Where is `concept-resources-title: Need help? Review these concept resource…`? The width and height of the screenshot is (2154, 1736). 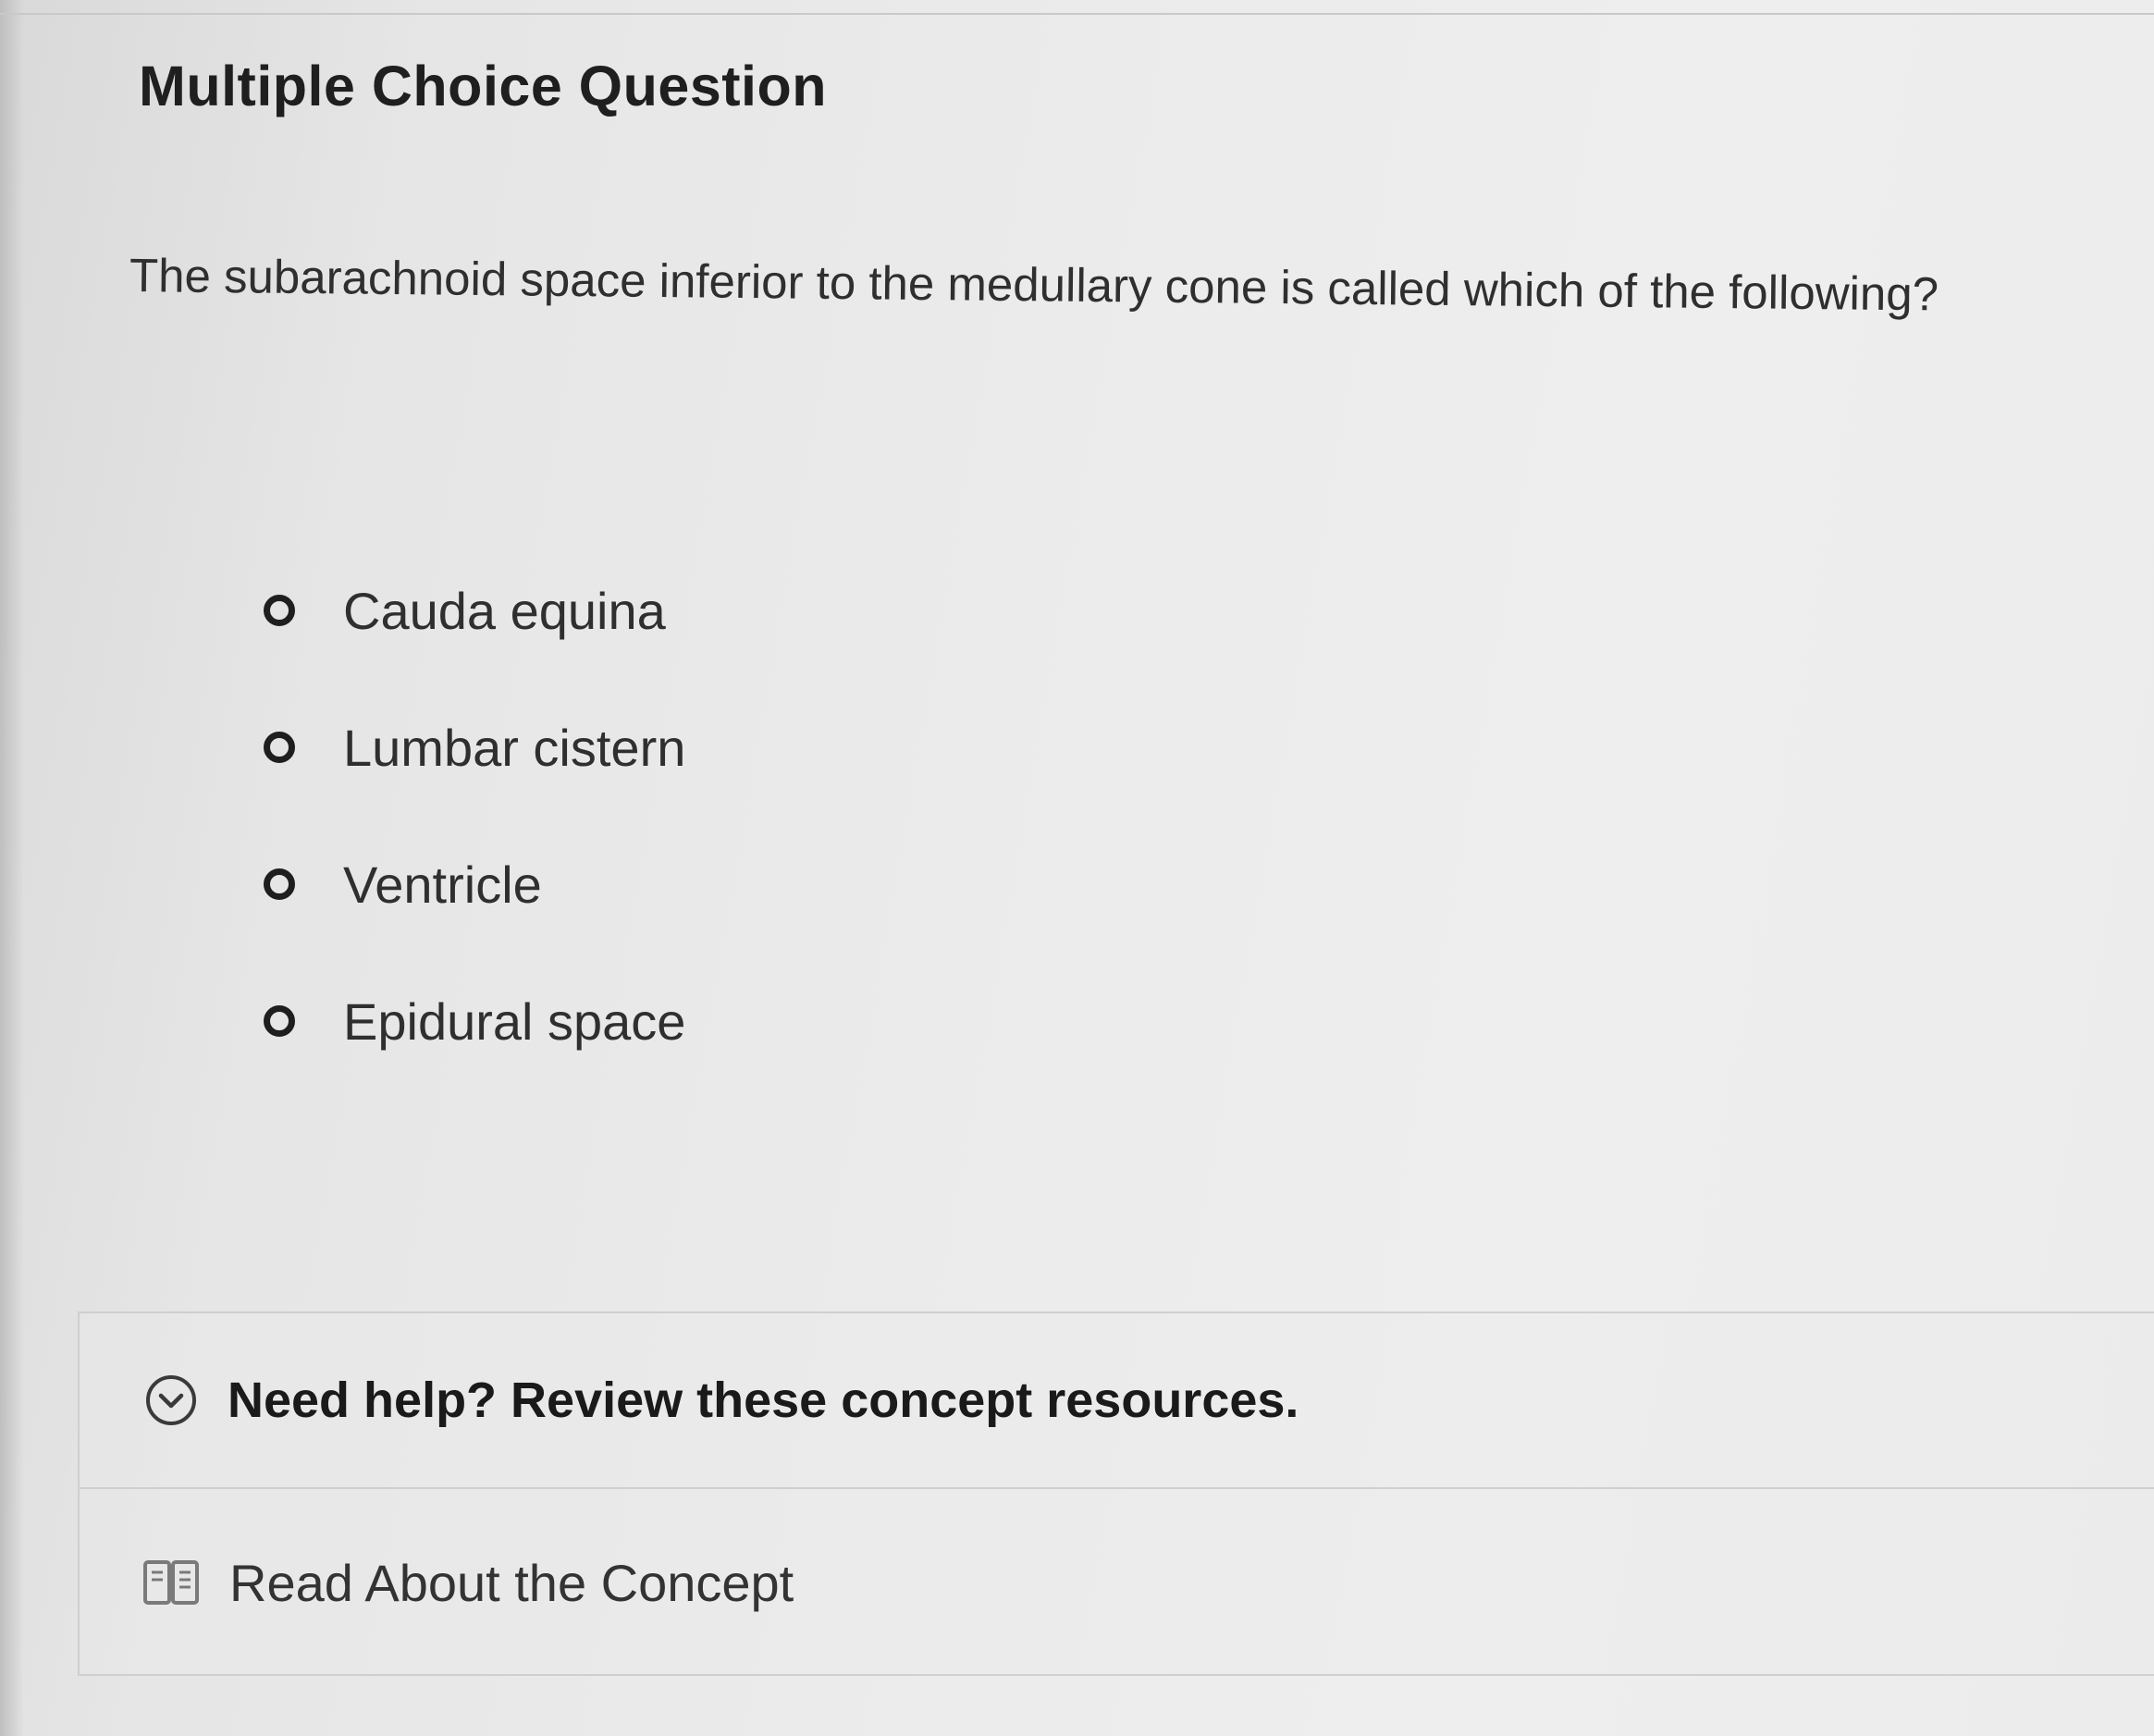
concept-resources-title: Need help? Review these concept resource… is located at coordinates (763, 1400).